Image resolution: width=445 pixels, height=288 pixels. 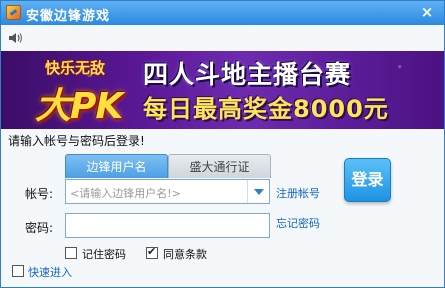 I want to click on close-button: ×, so click(x=427, y=12).